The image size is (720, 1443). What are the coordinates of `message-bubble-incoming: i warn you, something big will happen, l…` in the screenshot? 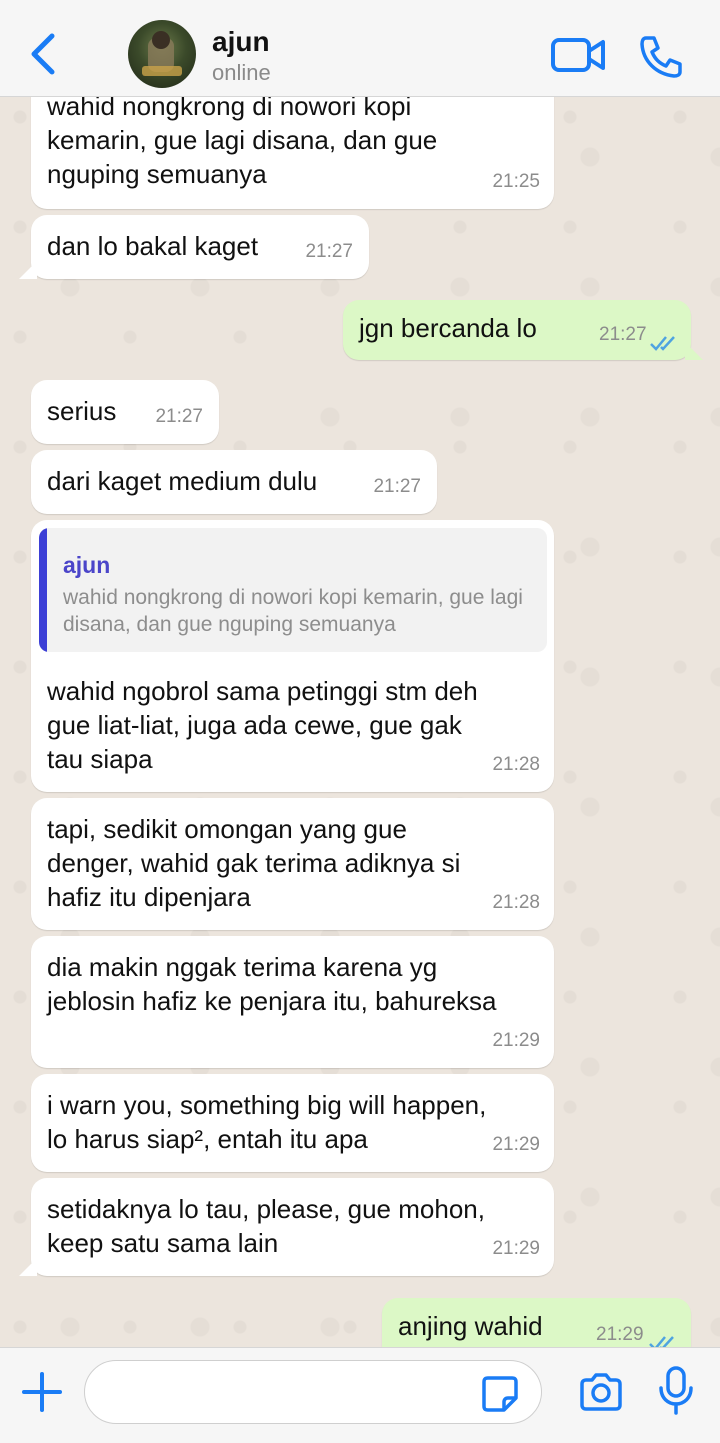 It's located at (292, 1123).